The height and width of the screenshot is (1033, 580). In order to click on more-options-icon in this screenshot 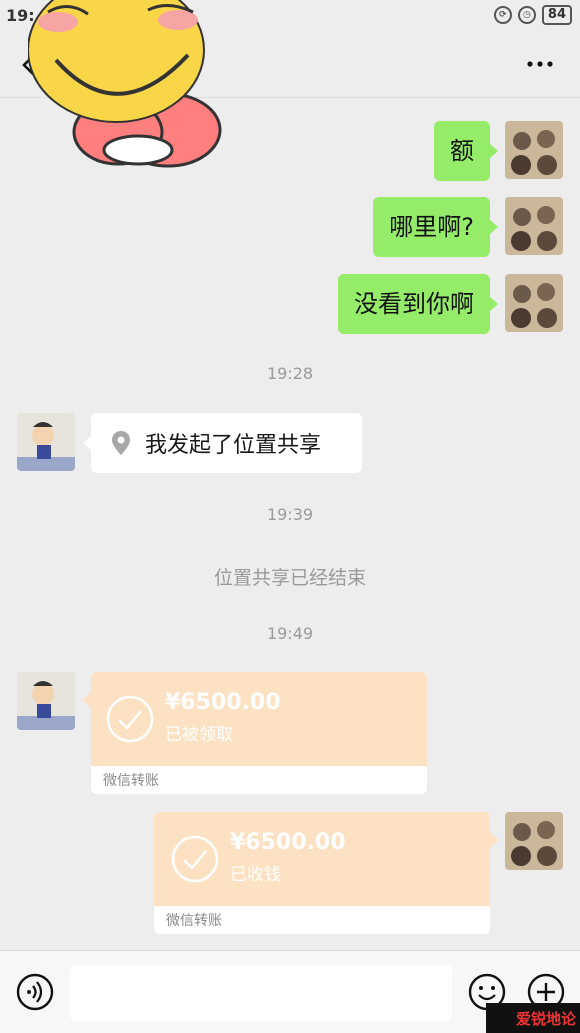, I will do `click(540, 64)`.